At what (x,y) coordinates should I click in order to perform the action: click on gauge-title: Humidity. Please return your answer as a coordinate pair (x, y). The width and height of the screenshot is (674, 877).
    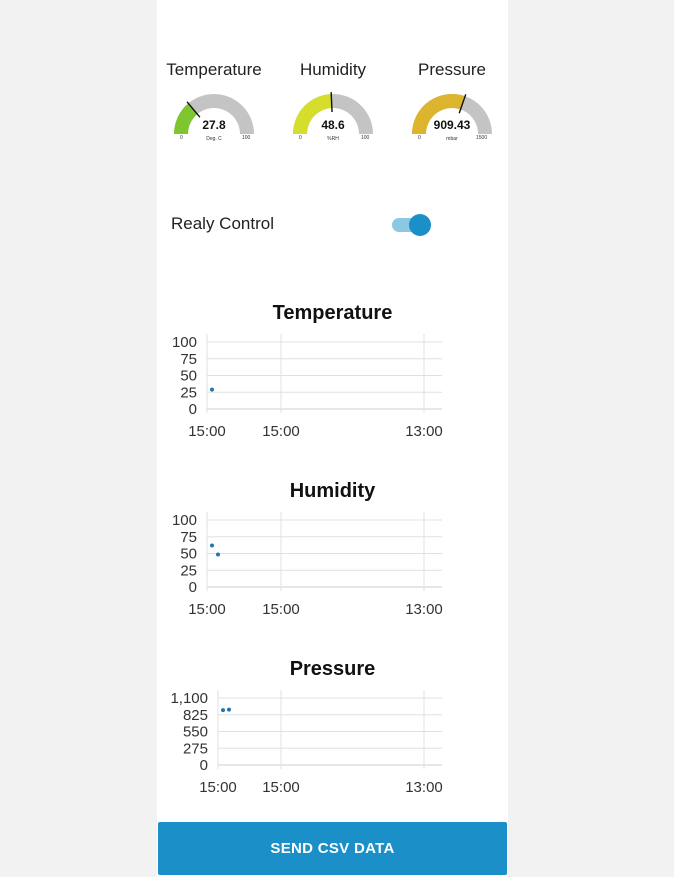
    Looking at the image, I should click on (333, 69).